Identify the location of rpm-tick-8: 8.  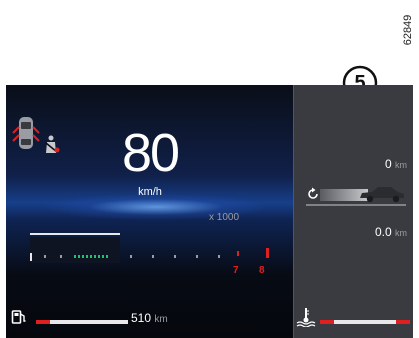
(262, 270).